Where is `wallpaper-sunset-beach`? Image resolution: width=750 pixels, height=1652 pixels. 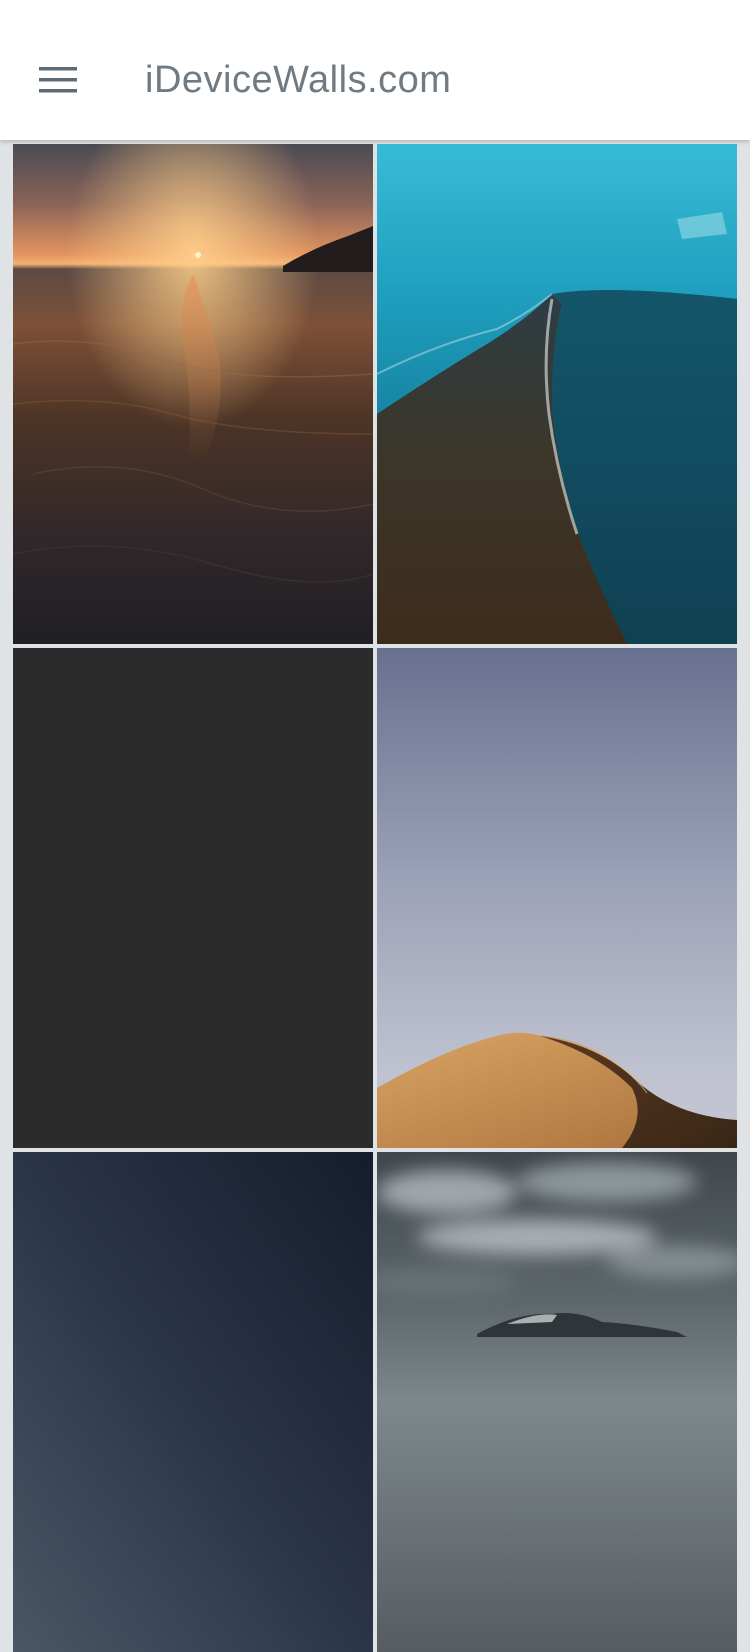 wallpaper-sunset-beach is located at coordinates (193, 394).